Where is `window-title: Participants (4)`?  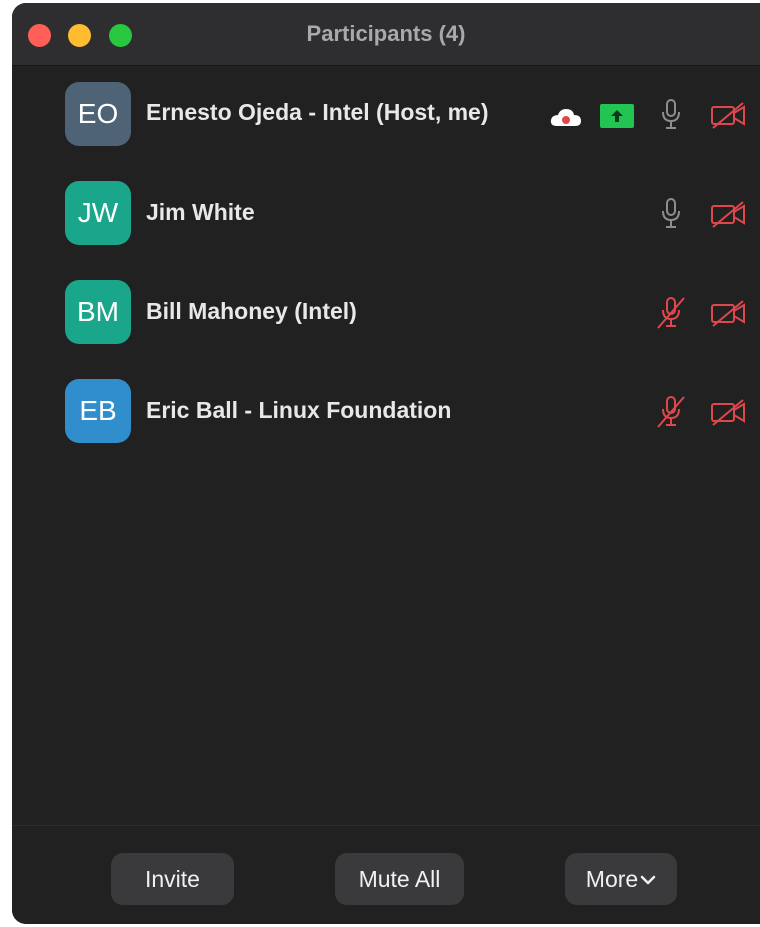
window-title: Participants (4) is located at coordinates (386, 33).